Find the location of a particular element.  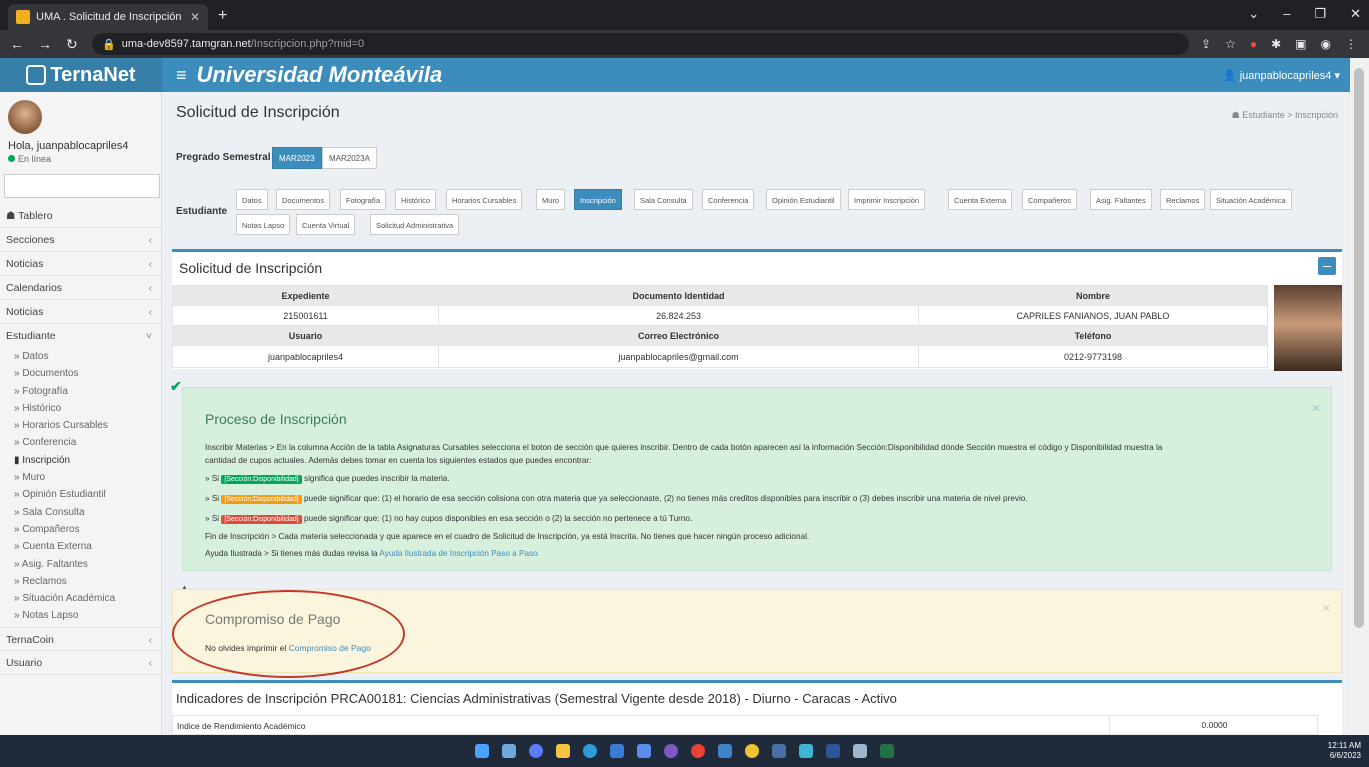

system-clock: 12:11 AM 6/6/2023 is located at coordinates (1344, 751).